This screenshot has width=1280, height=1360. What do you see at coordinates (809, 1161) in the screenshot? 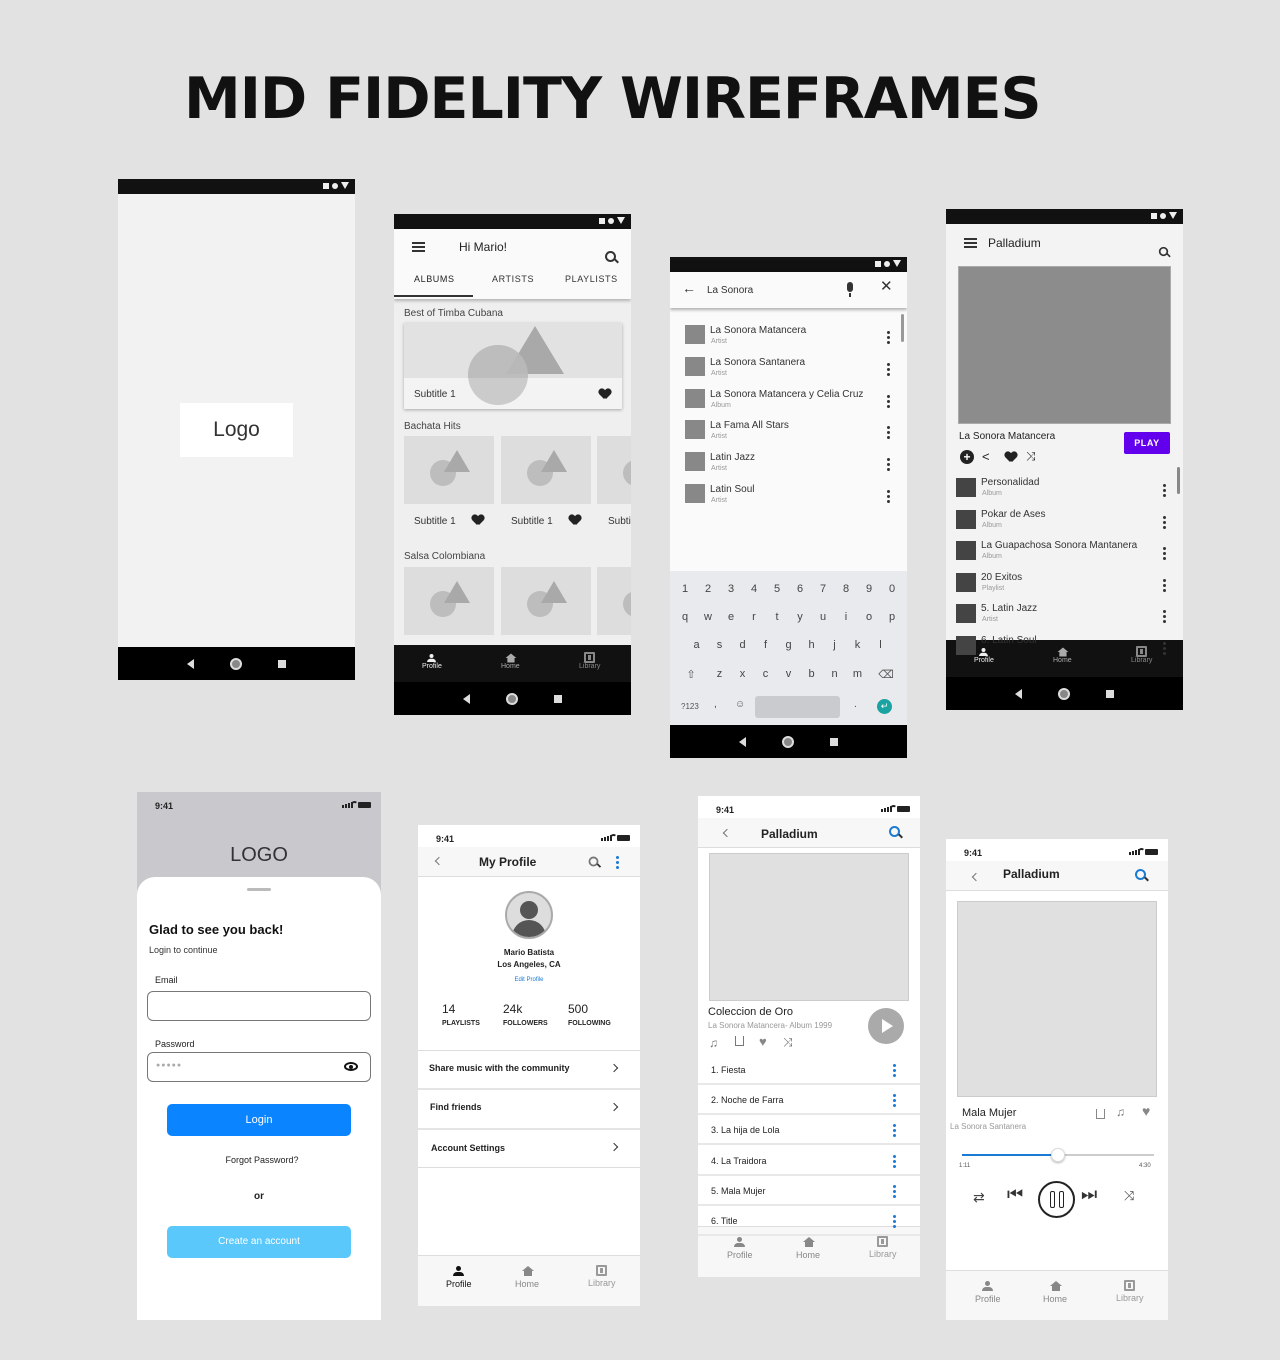
I see `track-row: 4. La Traidora` at bounding box center [809, 1161].